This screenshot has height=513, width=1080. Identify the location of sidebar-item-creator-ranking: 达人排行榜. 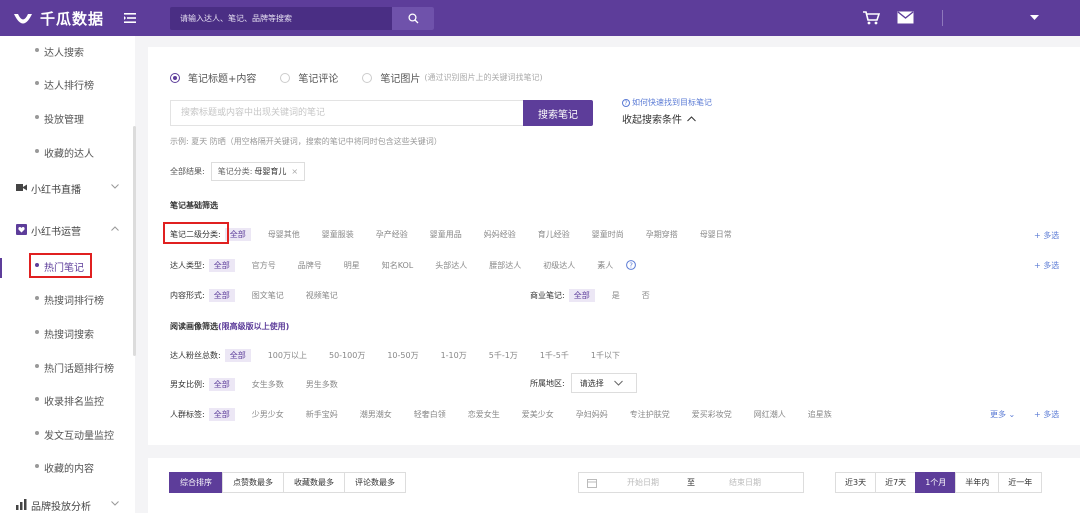
(66, 84).